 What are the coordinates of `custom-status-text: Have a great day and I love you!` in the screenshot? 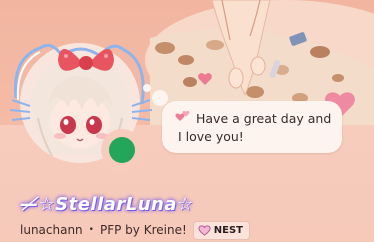 It's located at (255, 127).